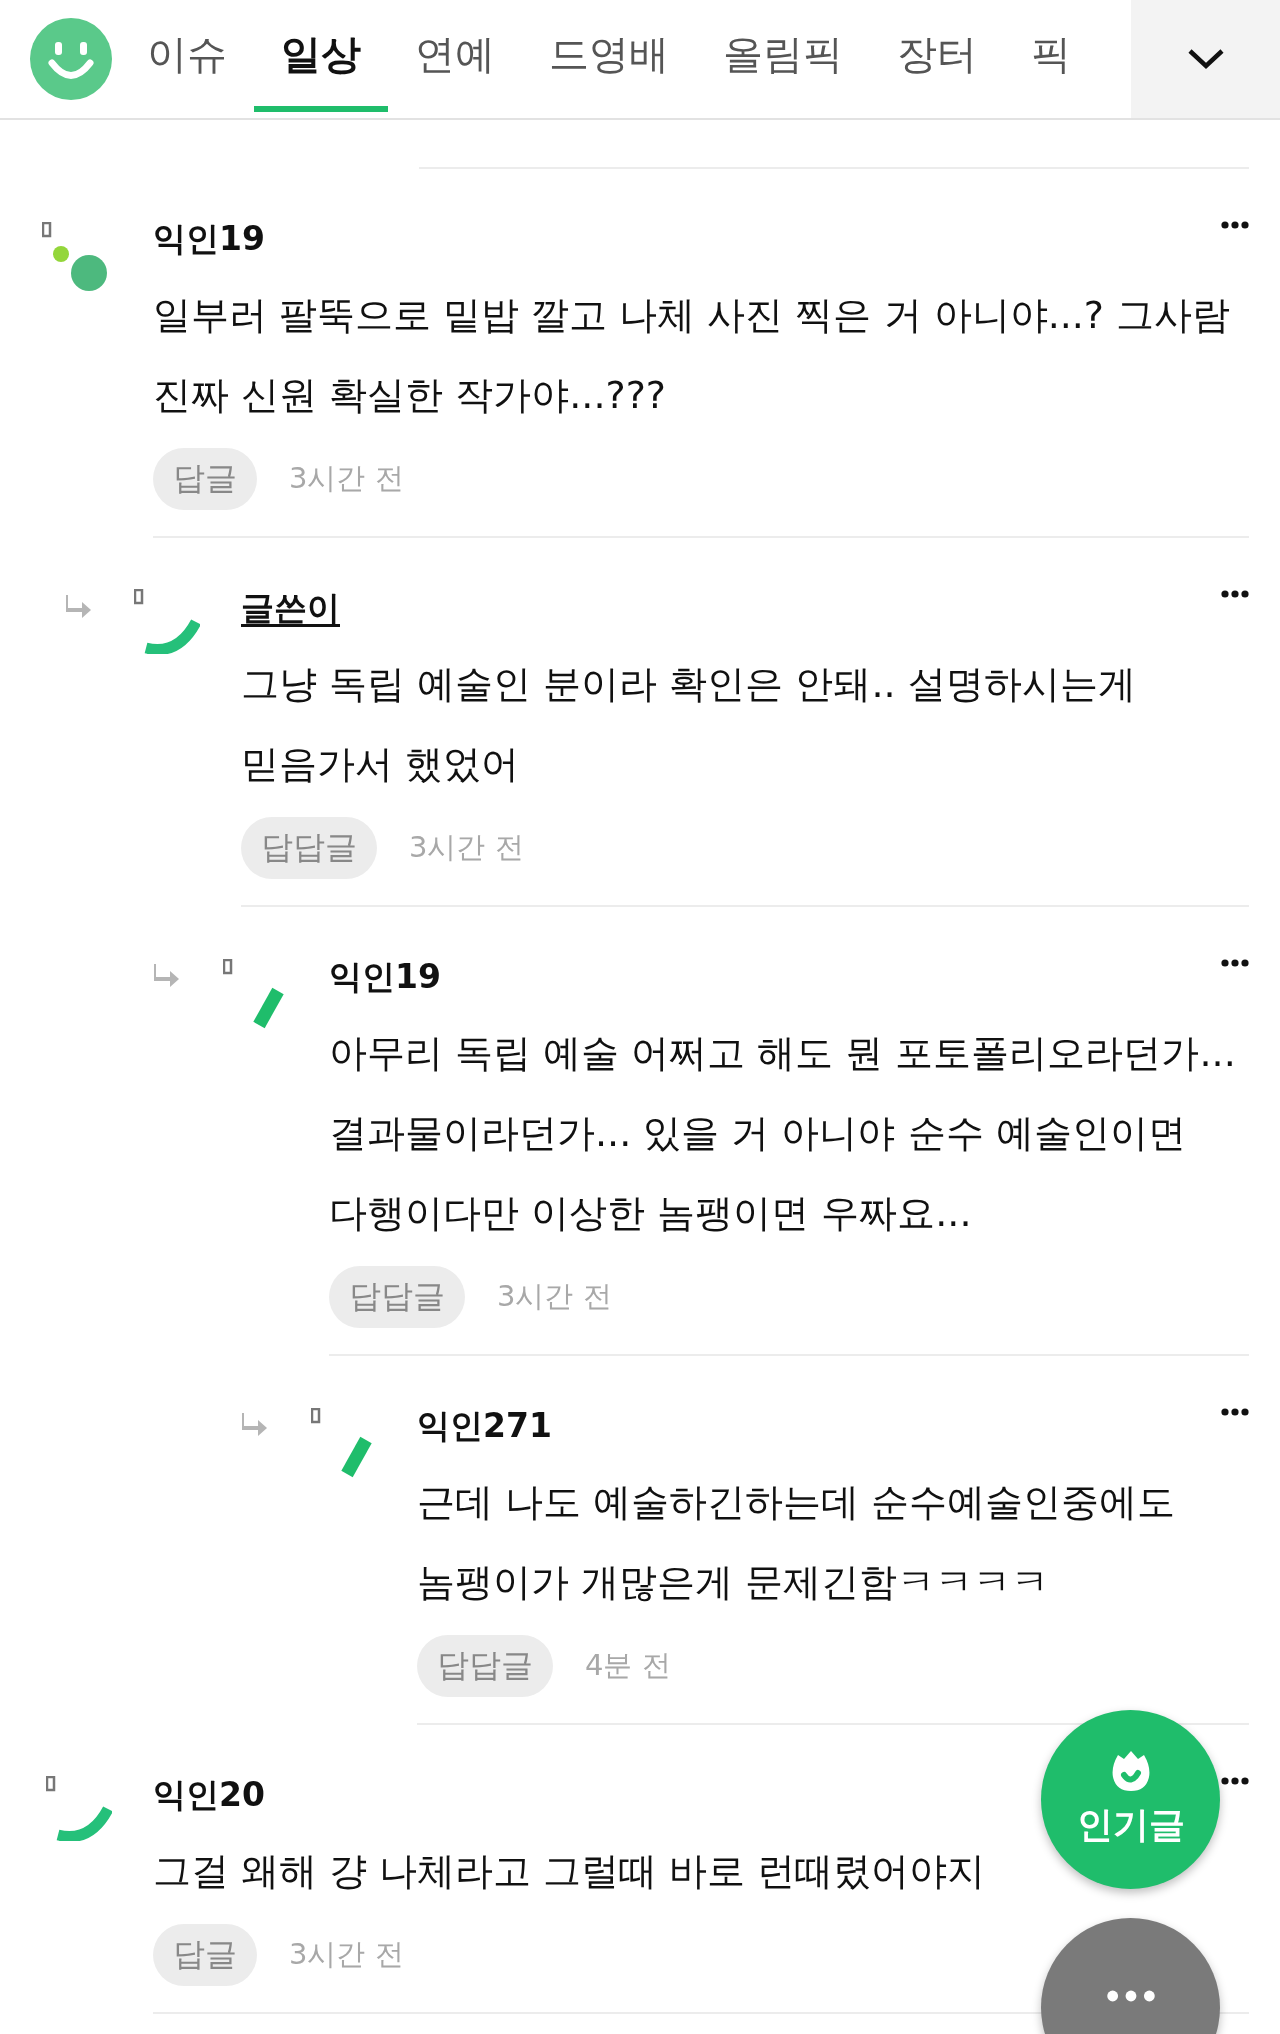  I want to click on category-tab: 일상, so click(321, 56).